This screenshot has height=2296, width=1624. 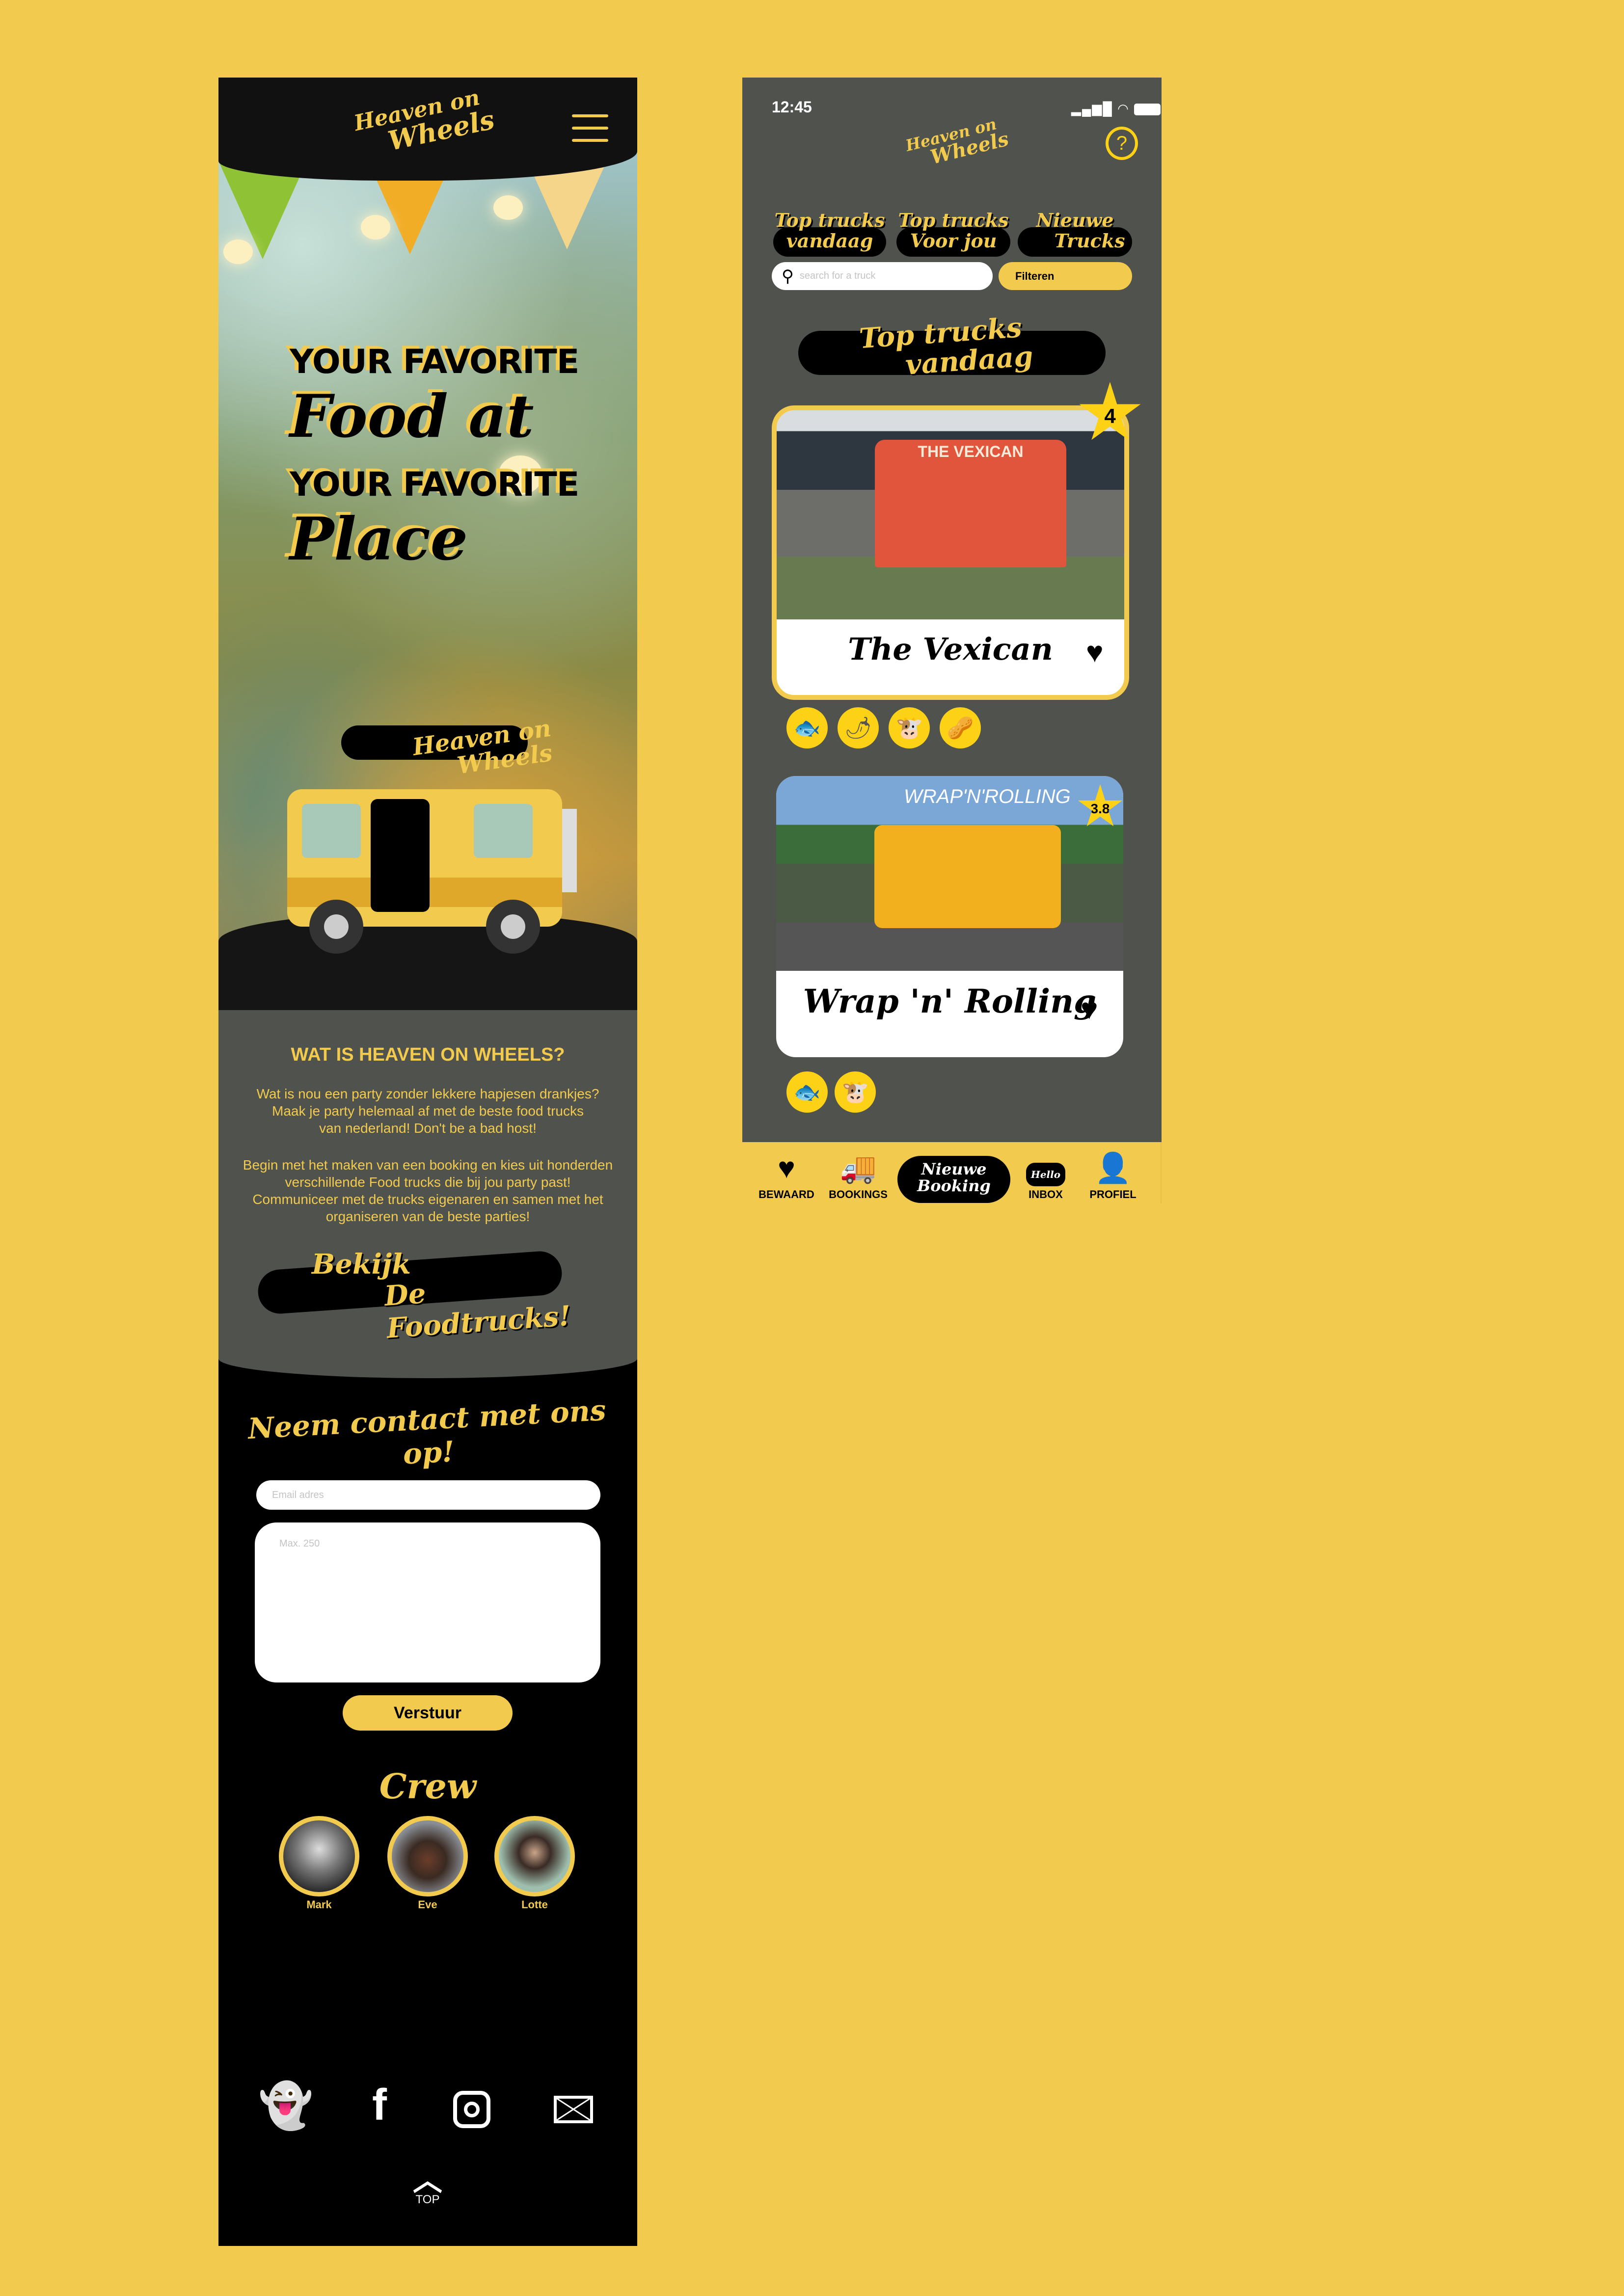 I want to click on tab-label: Voor jou, so click(x=953, y=241).